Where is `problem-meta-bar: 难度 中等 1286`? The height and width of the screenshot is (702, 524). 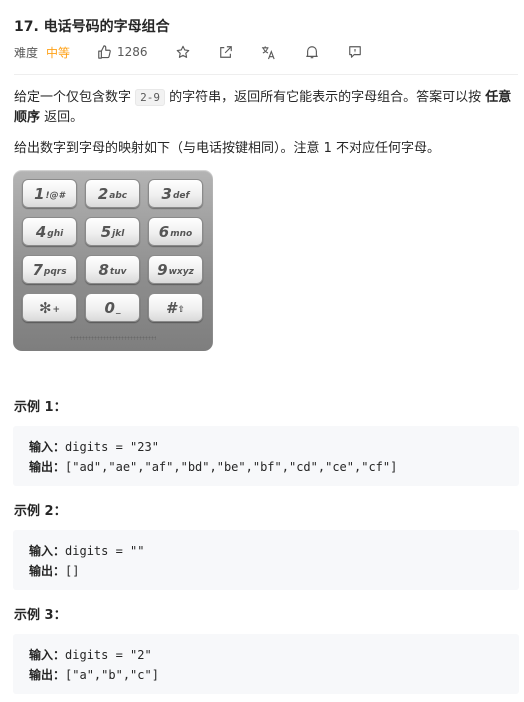 problem-meta-bar: 难度 中等 1286 is located at coordinates (202, 52).